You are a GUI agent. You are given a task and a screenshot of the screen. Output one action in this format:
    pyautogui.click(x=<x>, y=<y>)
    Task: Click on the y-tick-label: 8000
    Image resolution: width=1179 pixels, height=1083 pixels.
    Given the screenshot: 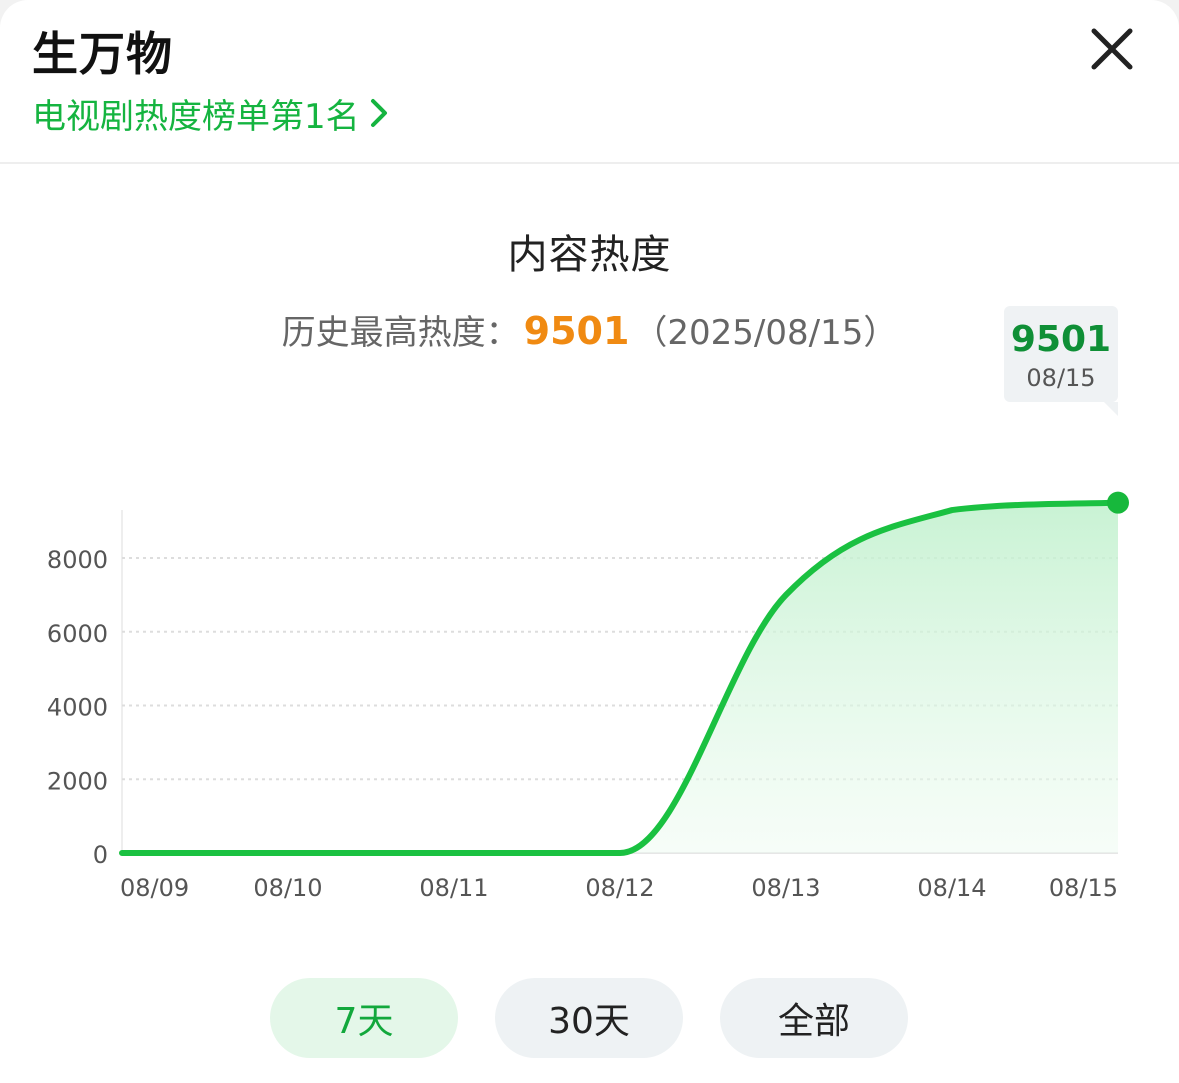 What is the action you would take?
    pyautogui.click(x=77, y=560)
    